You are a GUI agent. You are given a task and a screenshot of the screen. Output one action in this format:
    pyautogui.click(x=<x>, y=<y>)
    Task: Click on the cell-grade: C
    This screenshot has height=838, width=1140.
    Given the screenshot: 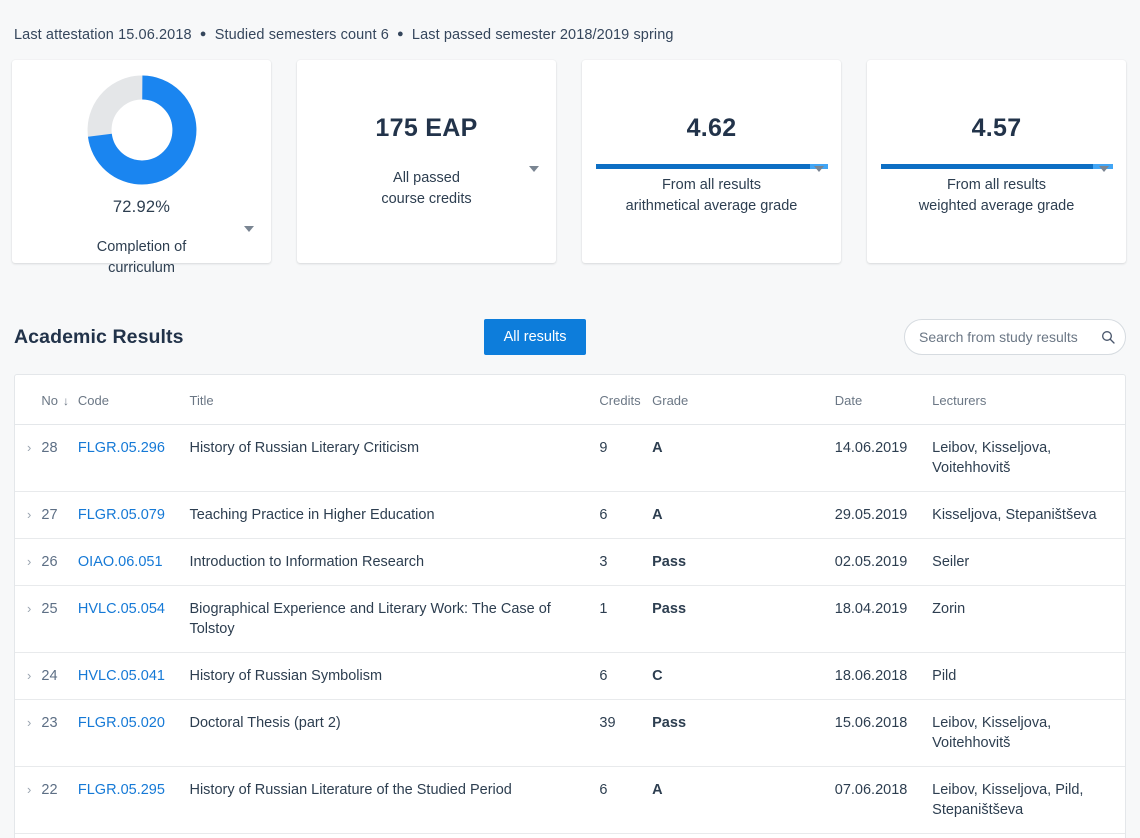 What is the action you would take?
    pyautogui.click(x=743, y=676)
    